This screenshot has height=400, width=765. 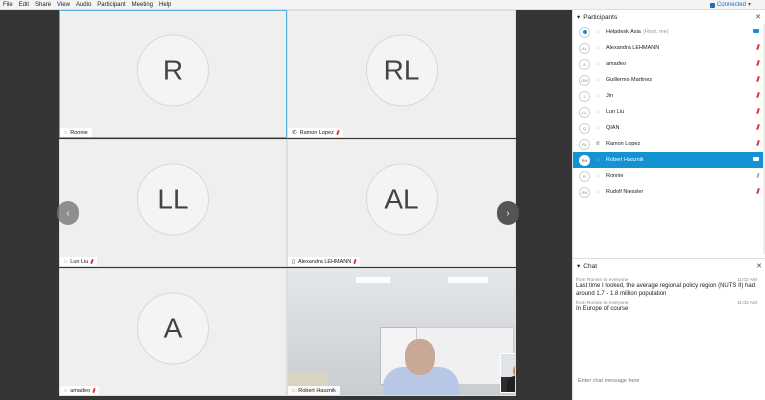 I want to click on video-tile-alexandra-lehmann: AL ▯ Alexandra LEHMANN, so click(x=401, y=203).